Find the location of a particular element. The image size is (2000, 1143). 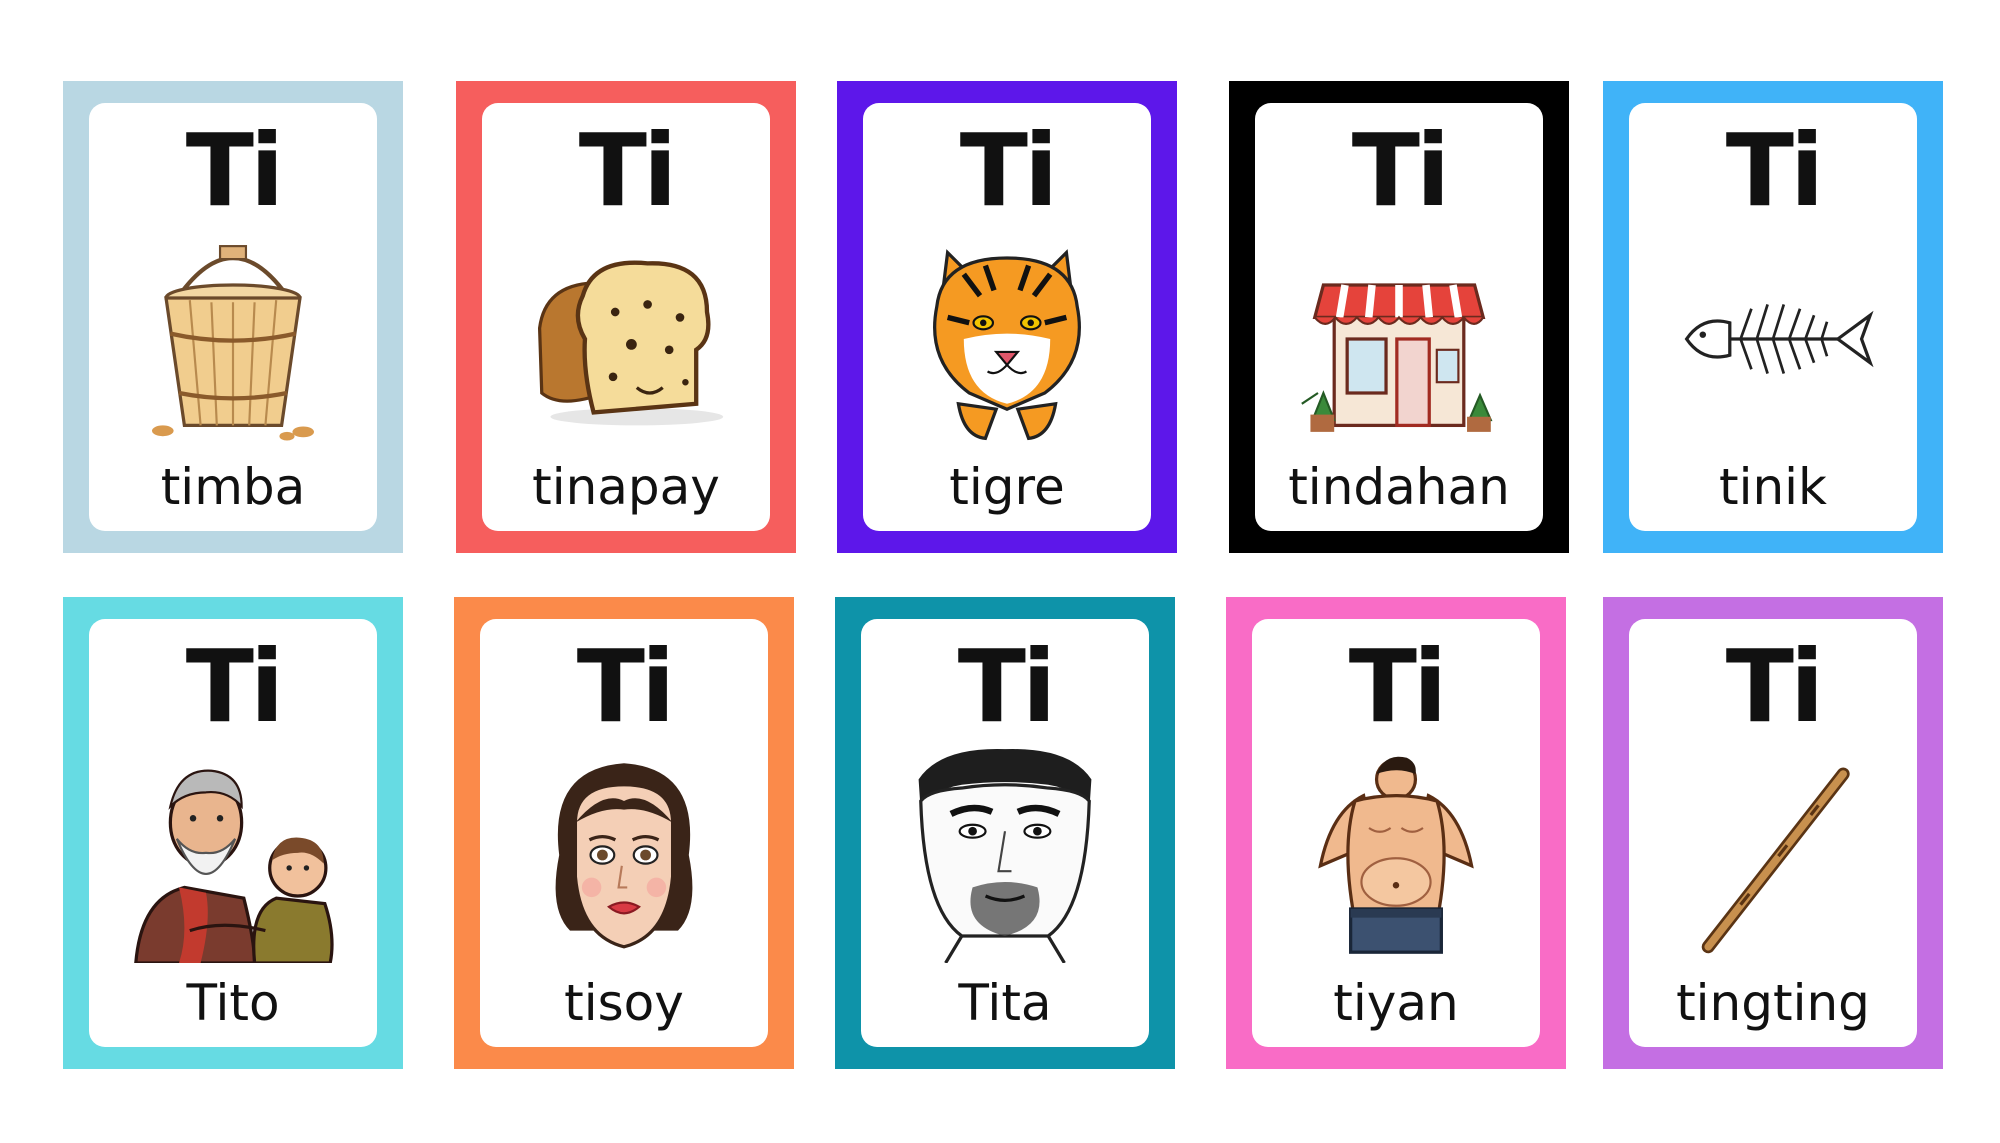

card-face: Ti tisoy is located at coordinates (624, 833).